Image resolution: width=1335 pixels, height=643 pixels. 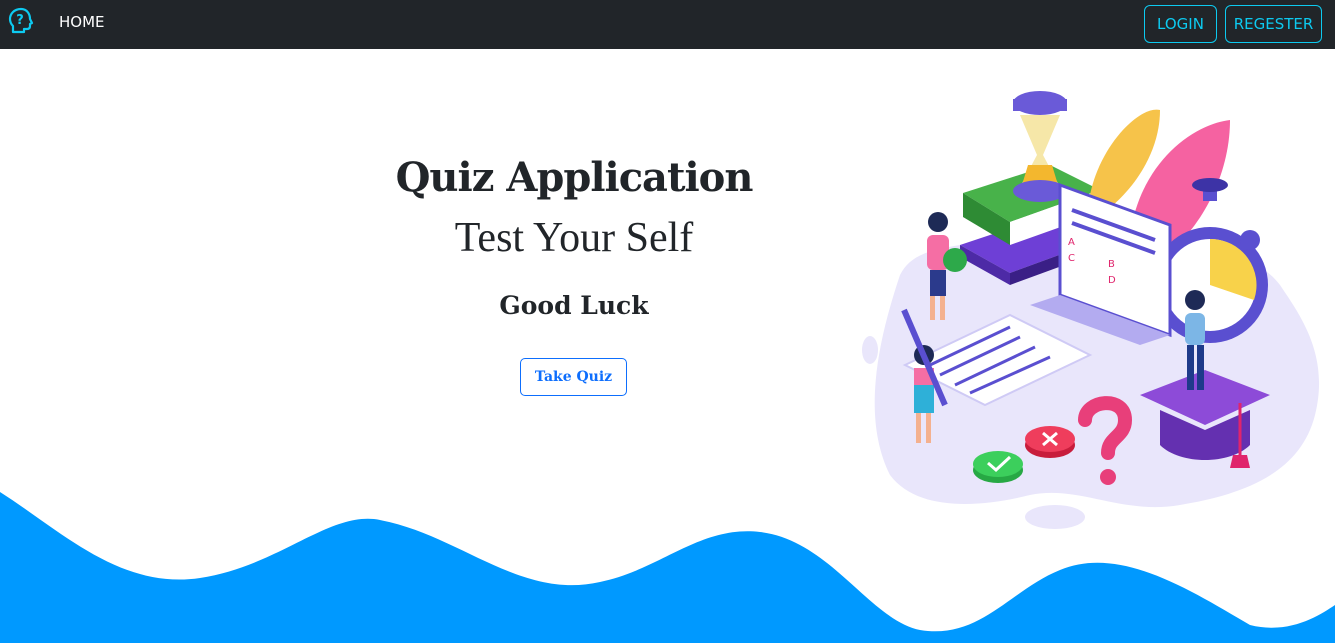 I want to click on nav-home-link: HOME, so click(x=82, y=22).